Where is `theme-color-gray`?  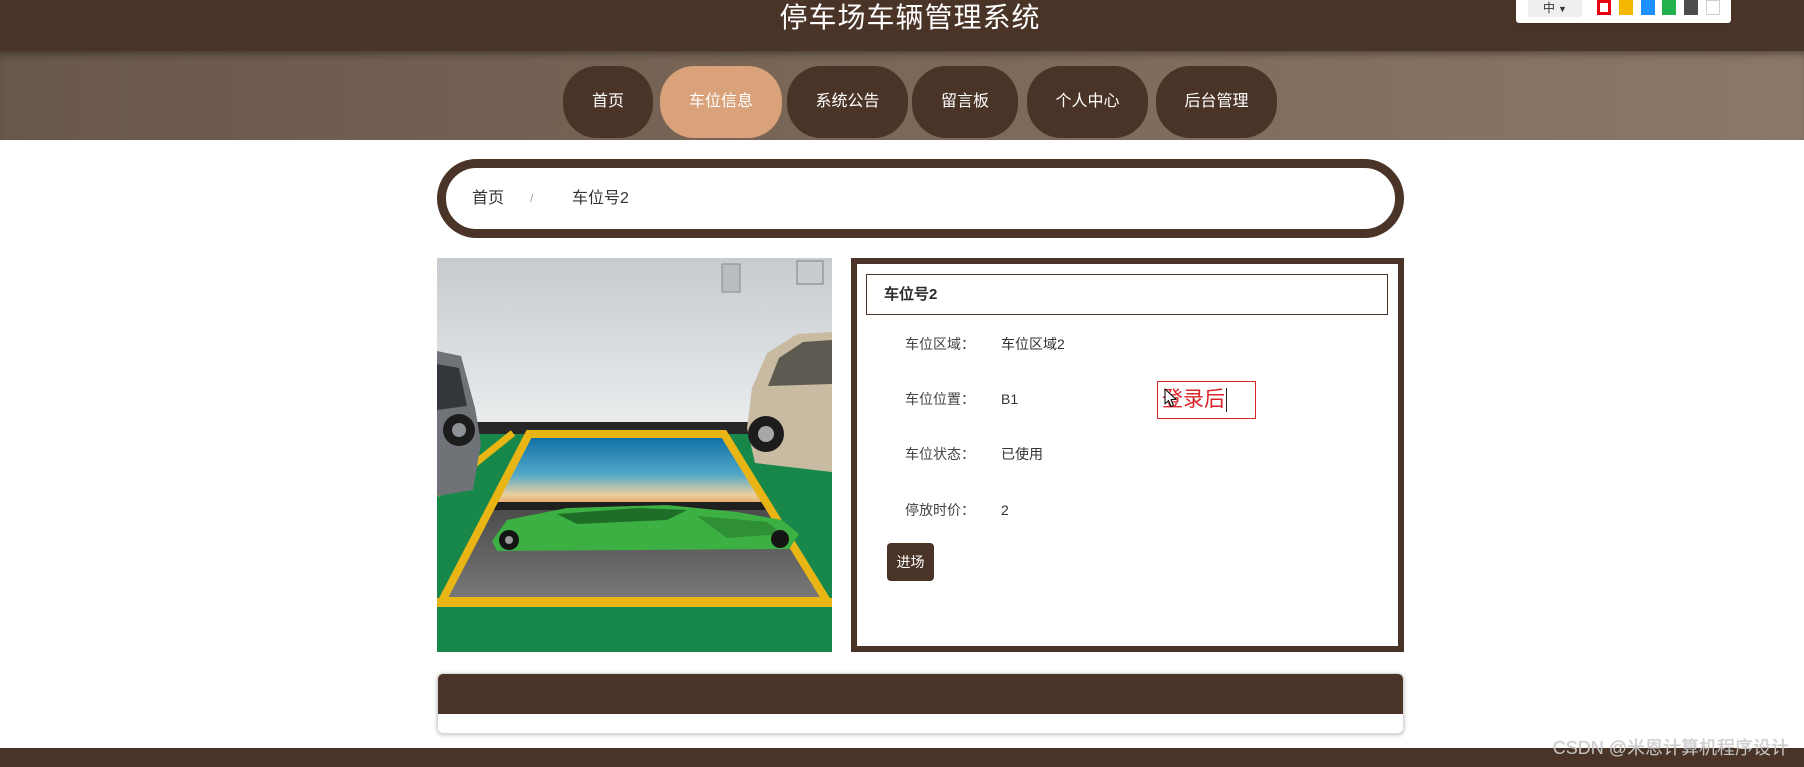
theme-color-gray is located at coordinates (1691, 7).